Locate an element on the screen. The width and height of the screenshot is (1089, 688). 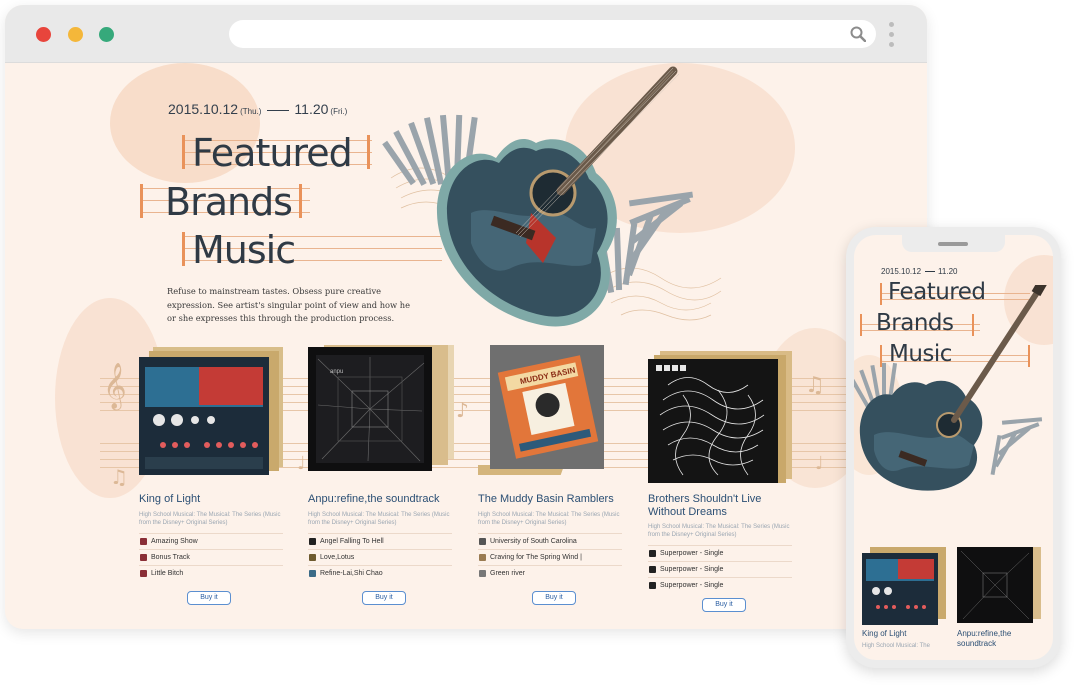
phone-notch is located at coordinates (953, 243).